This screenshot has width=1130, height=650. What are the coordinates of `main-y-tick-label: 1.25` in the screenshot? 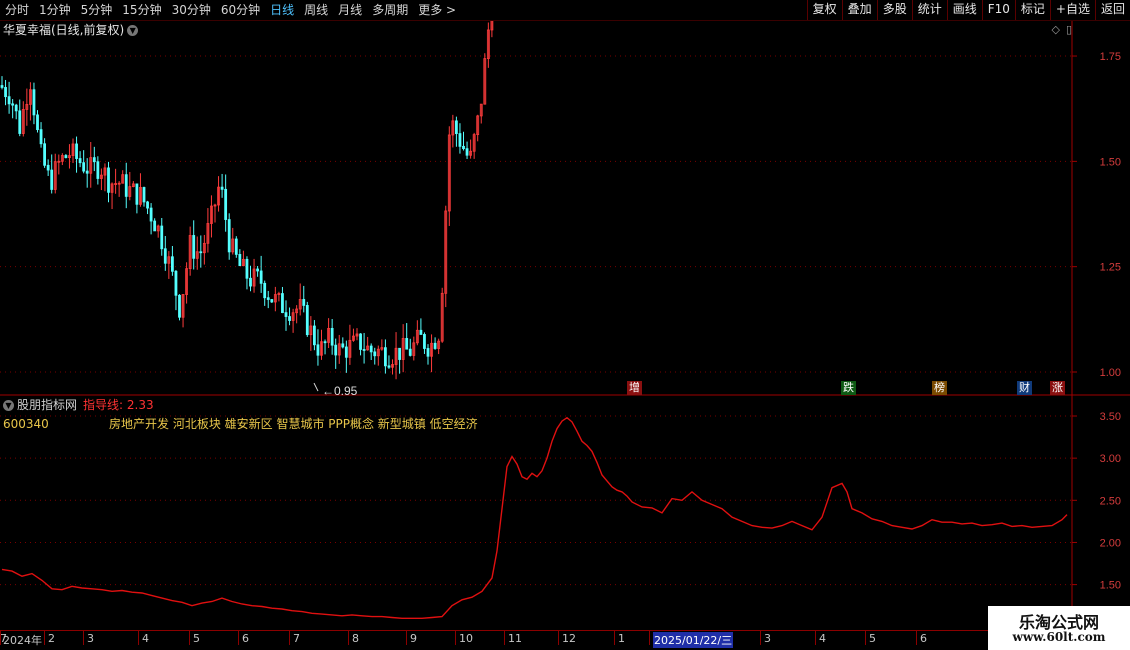 It's located at (1110, 268).